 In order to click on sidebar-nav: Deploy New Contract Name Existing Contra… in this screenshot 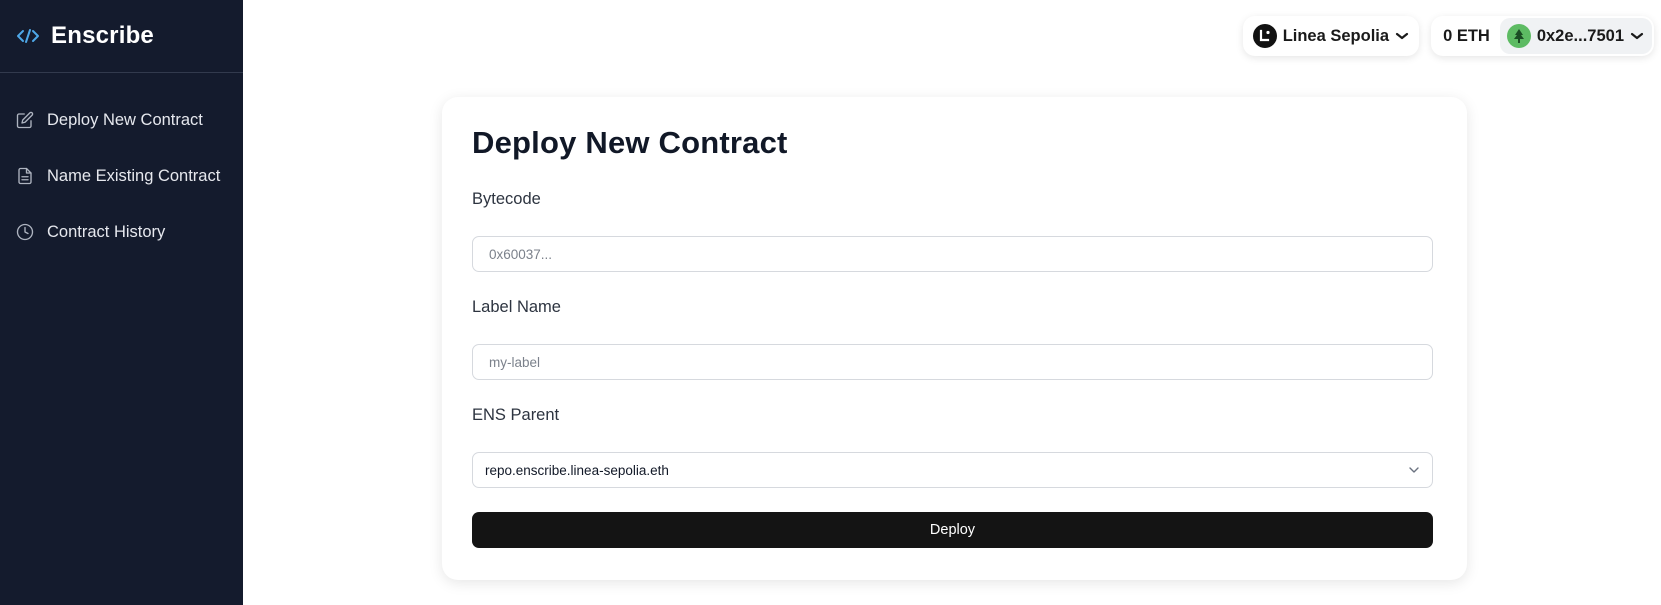, I will do `click(121, 166)`.